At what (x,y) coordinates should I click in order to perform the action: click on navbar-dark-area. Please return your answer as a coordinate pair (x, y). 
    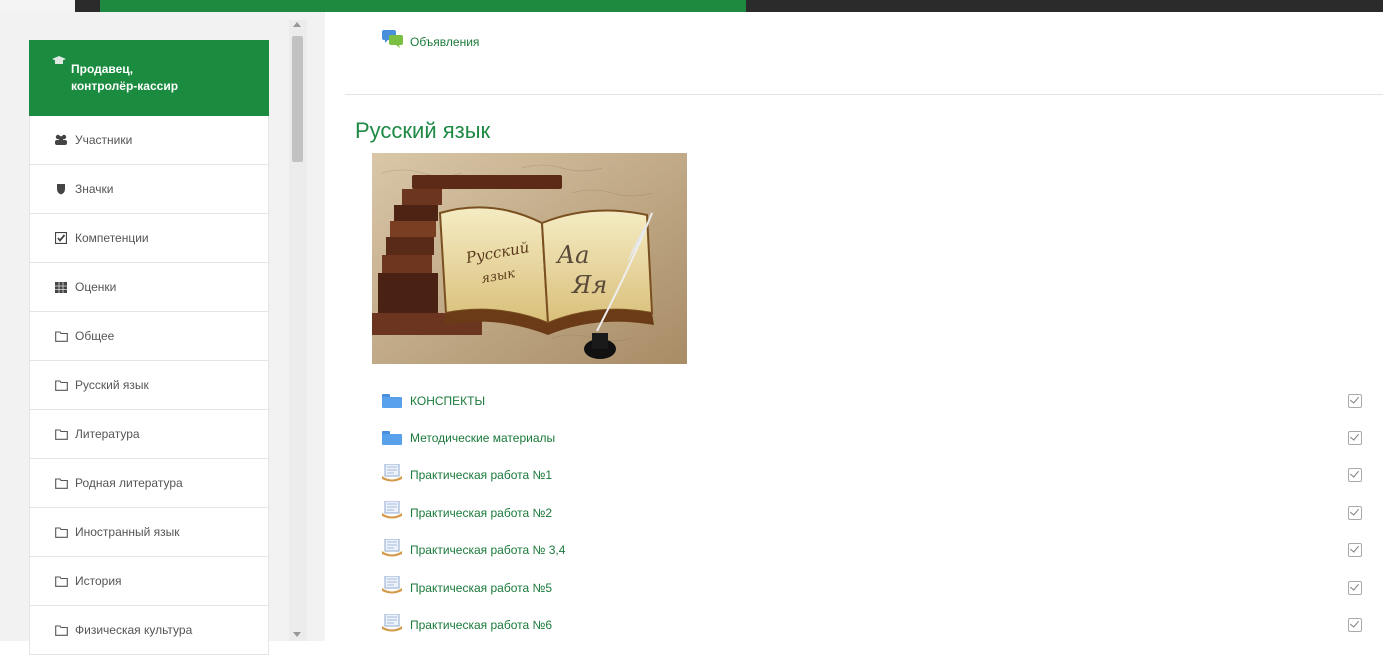
    Looking at the image, I should click on (1064, 6).